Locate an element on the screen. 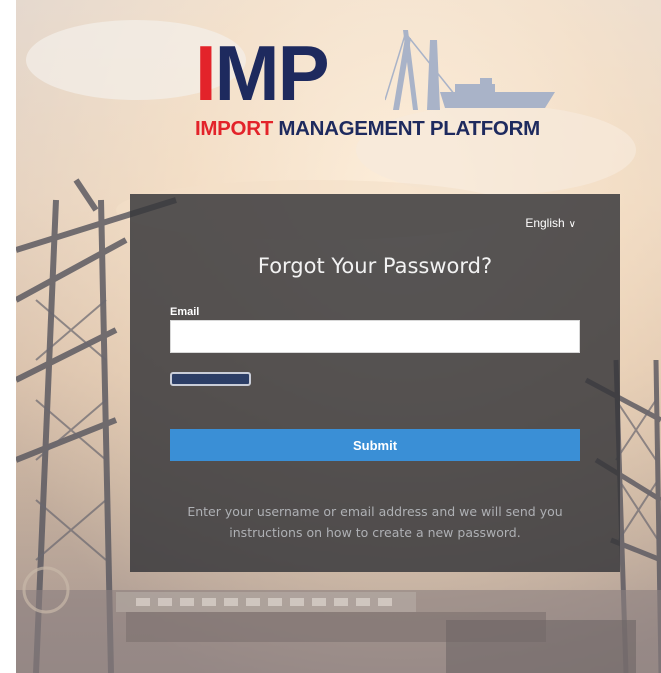  tagline-management-platform: MANAGEMENT PLATFORM is located at coordinates (409, 128).